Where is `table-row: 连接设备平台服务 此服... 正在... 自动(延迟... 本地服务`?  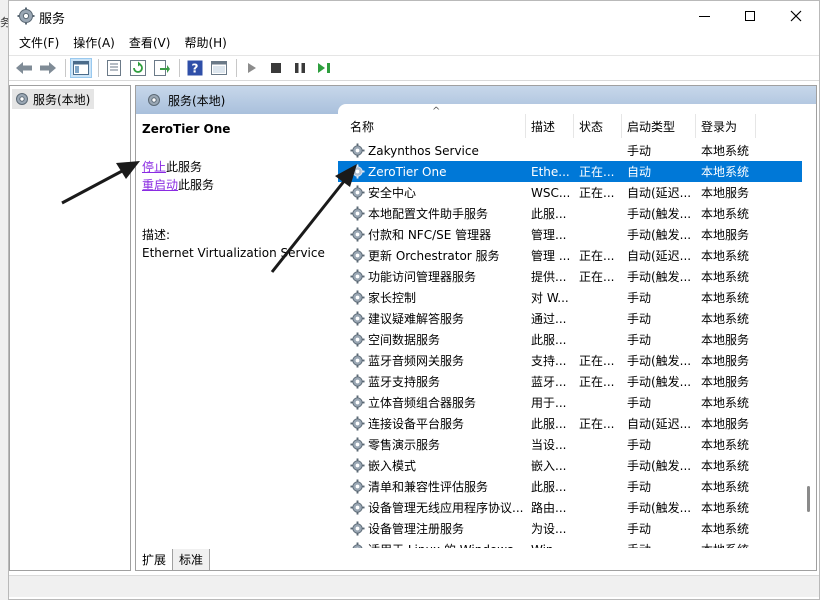
table-row: 连接设备平台服务 此服... 正在... 自动(延迟... 本地服务 is located at coordinates (577, 423).